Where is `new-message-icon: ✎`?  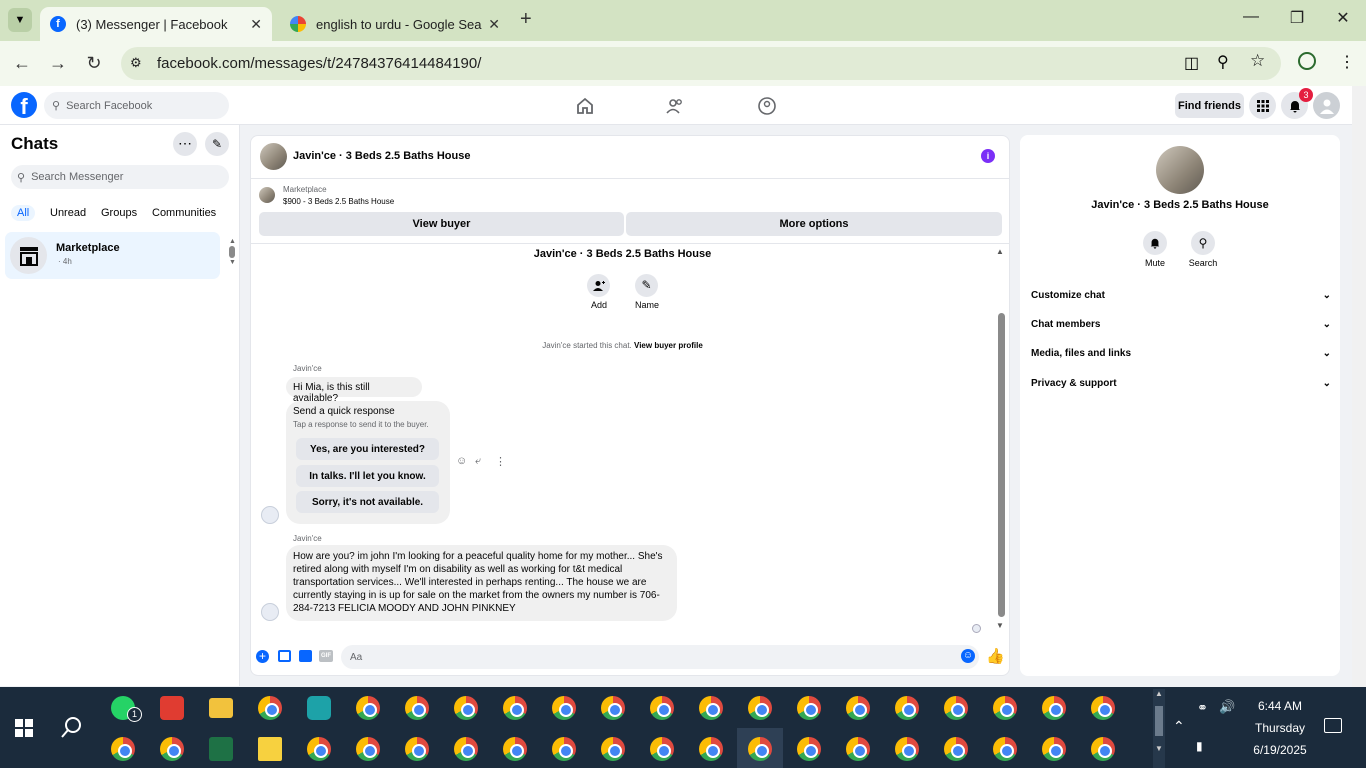 new-message-icon: ✎ is located at coordinates (217, 144).